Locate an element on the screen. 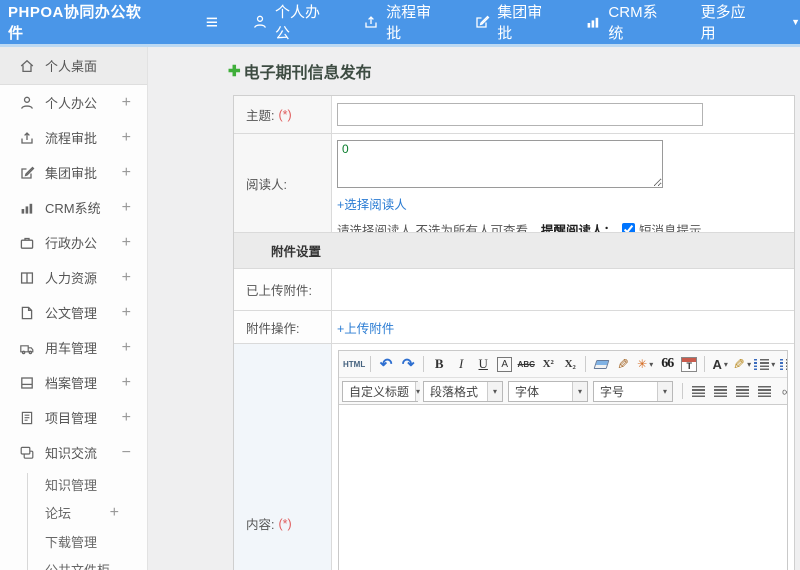 The height and width of the screenshot is (570, 800). editor-align-center-button is located at coordinates (720, 391).